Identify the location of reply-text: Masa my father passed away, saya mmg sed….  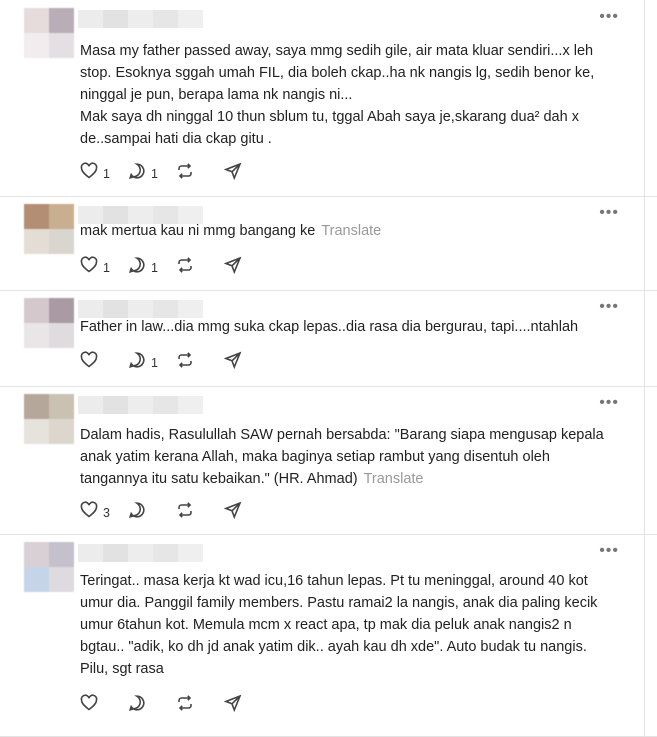
(348, 95).